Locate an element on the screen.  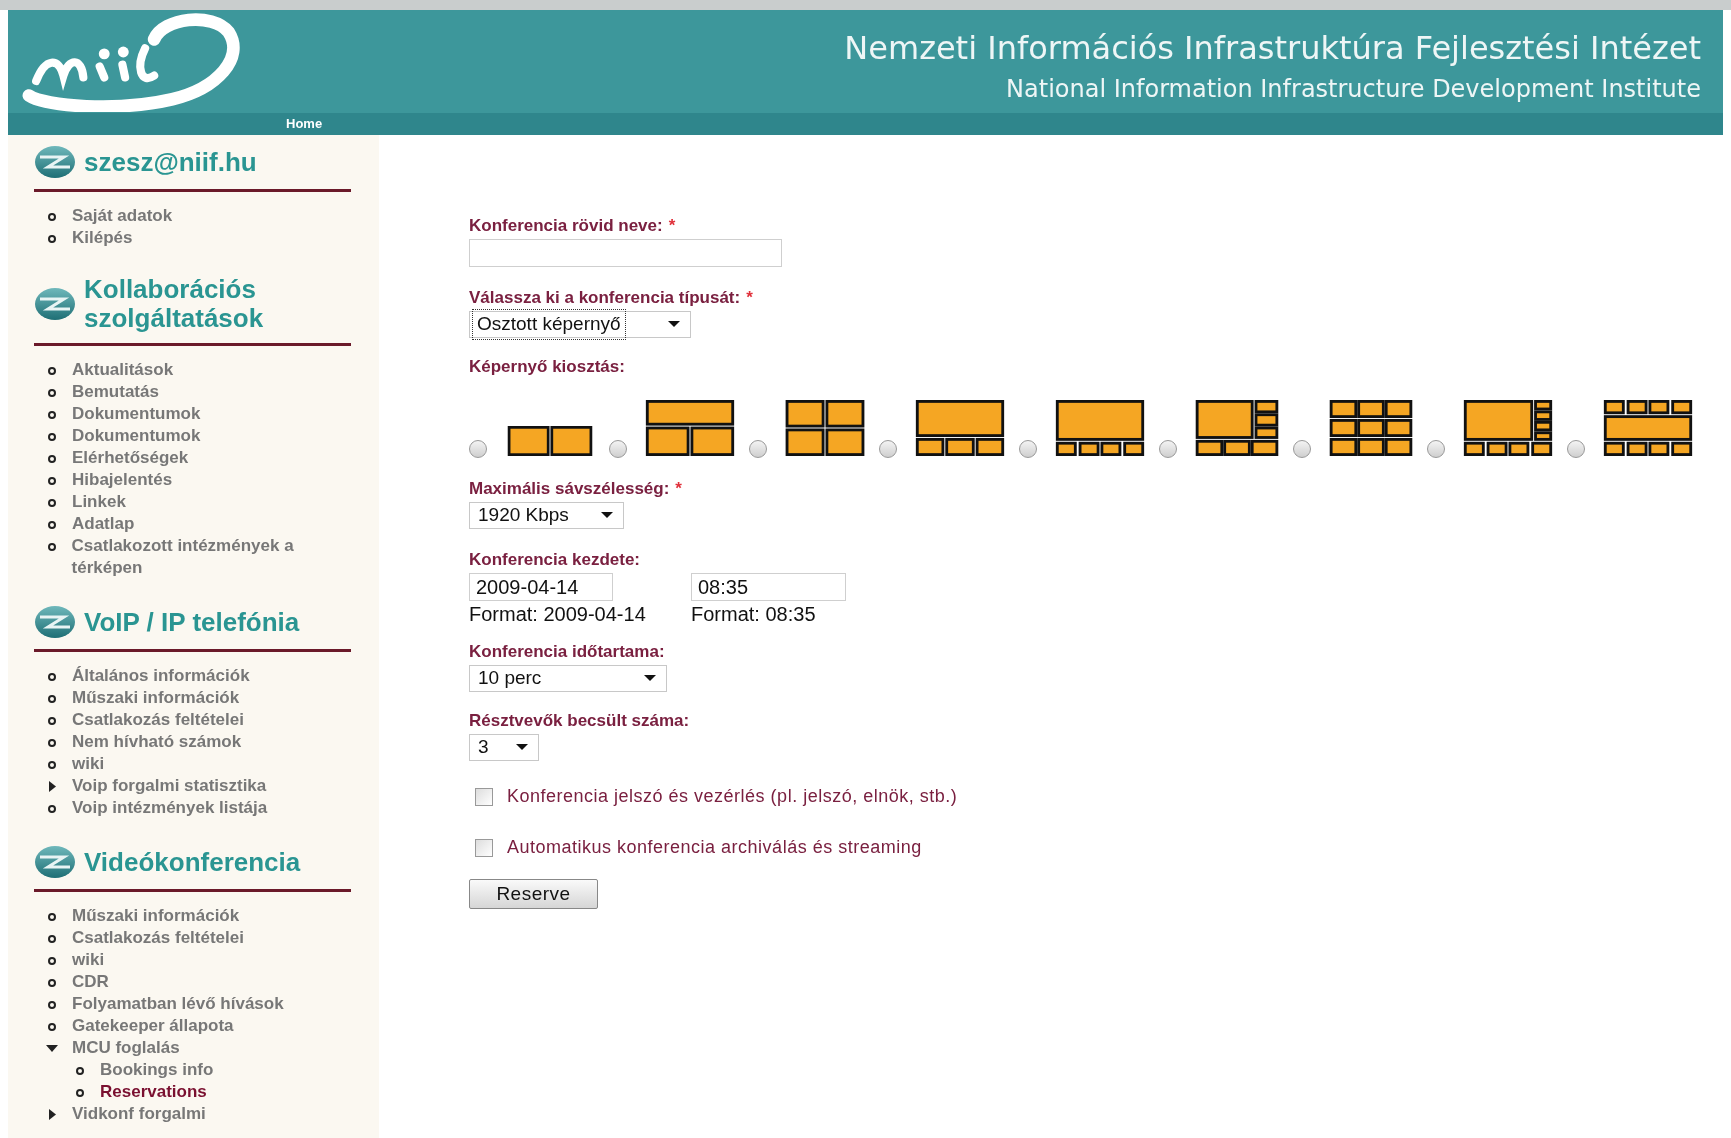
site-subtitle: National Information Infrastructure Development Institute is located at coordinates (1353, 89).